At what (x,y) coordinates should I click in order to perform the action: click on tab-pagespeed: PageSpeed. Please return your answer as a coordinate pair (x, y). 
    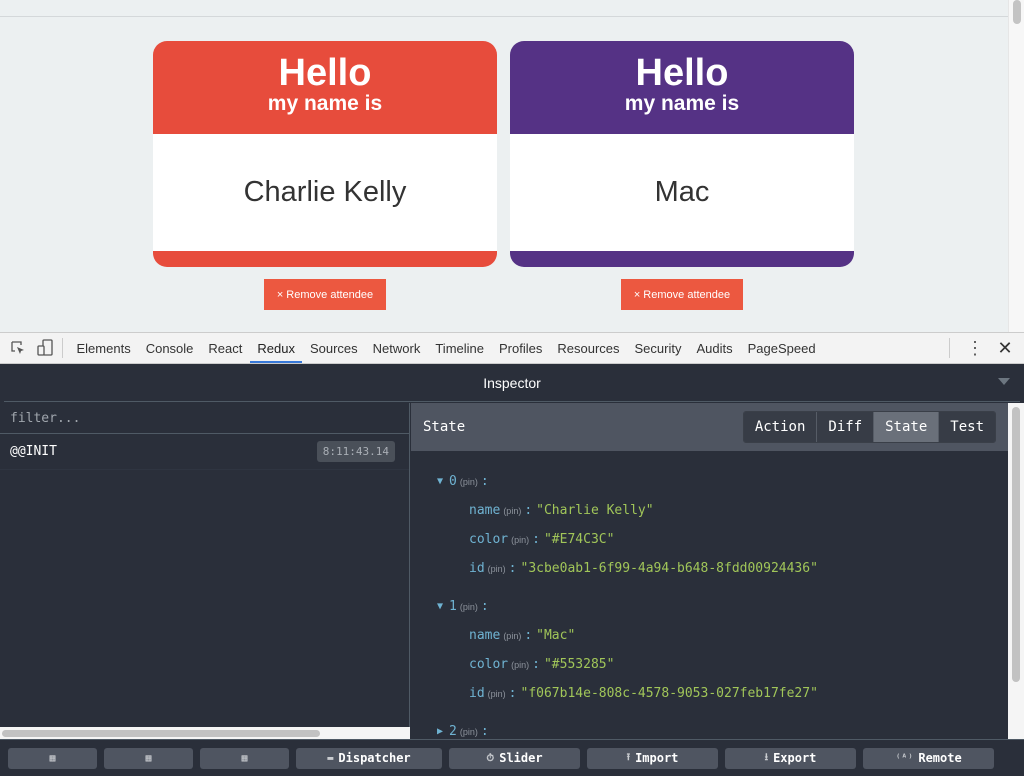
    Looking at the image, I should click on (781, 348).